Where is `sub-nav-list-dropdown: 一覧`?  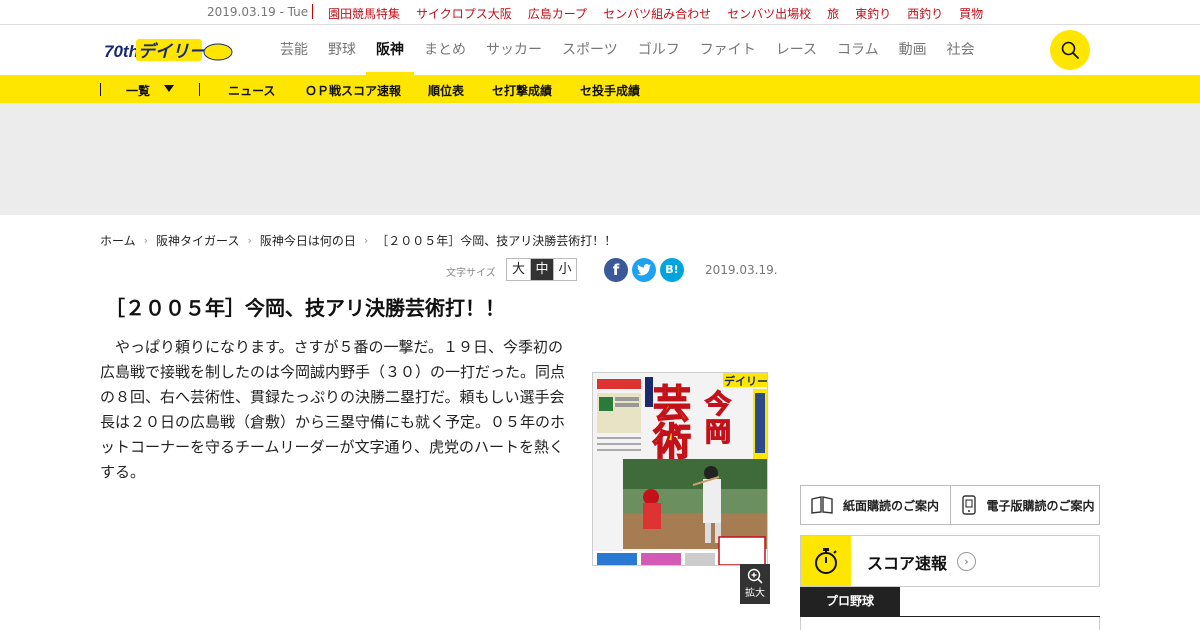 sub-nav-list-dropdown: 一覧 is located at coordinates (138, 90).